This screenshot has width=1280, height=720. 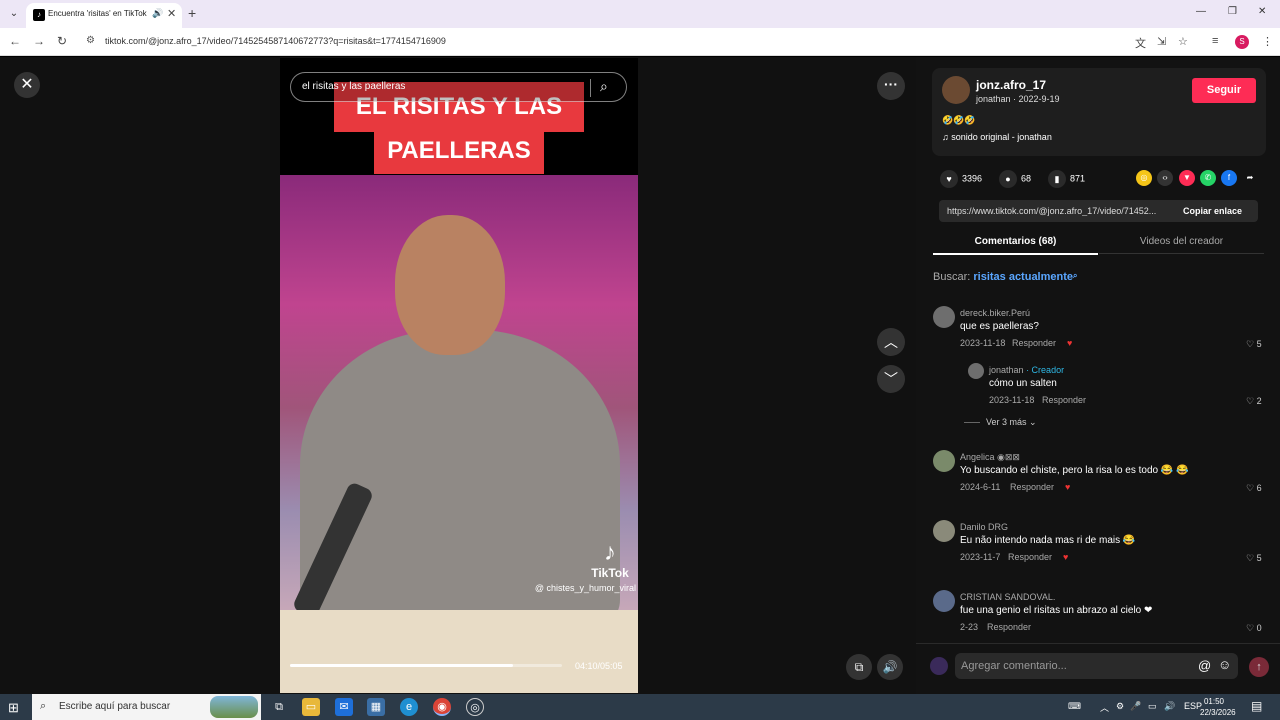 What do you see at coordinates (1224, 664) in the screenshot?
I see `emoji-icon: ☺` at bounding box center [1224, 664].